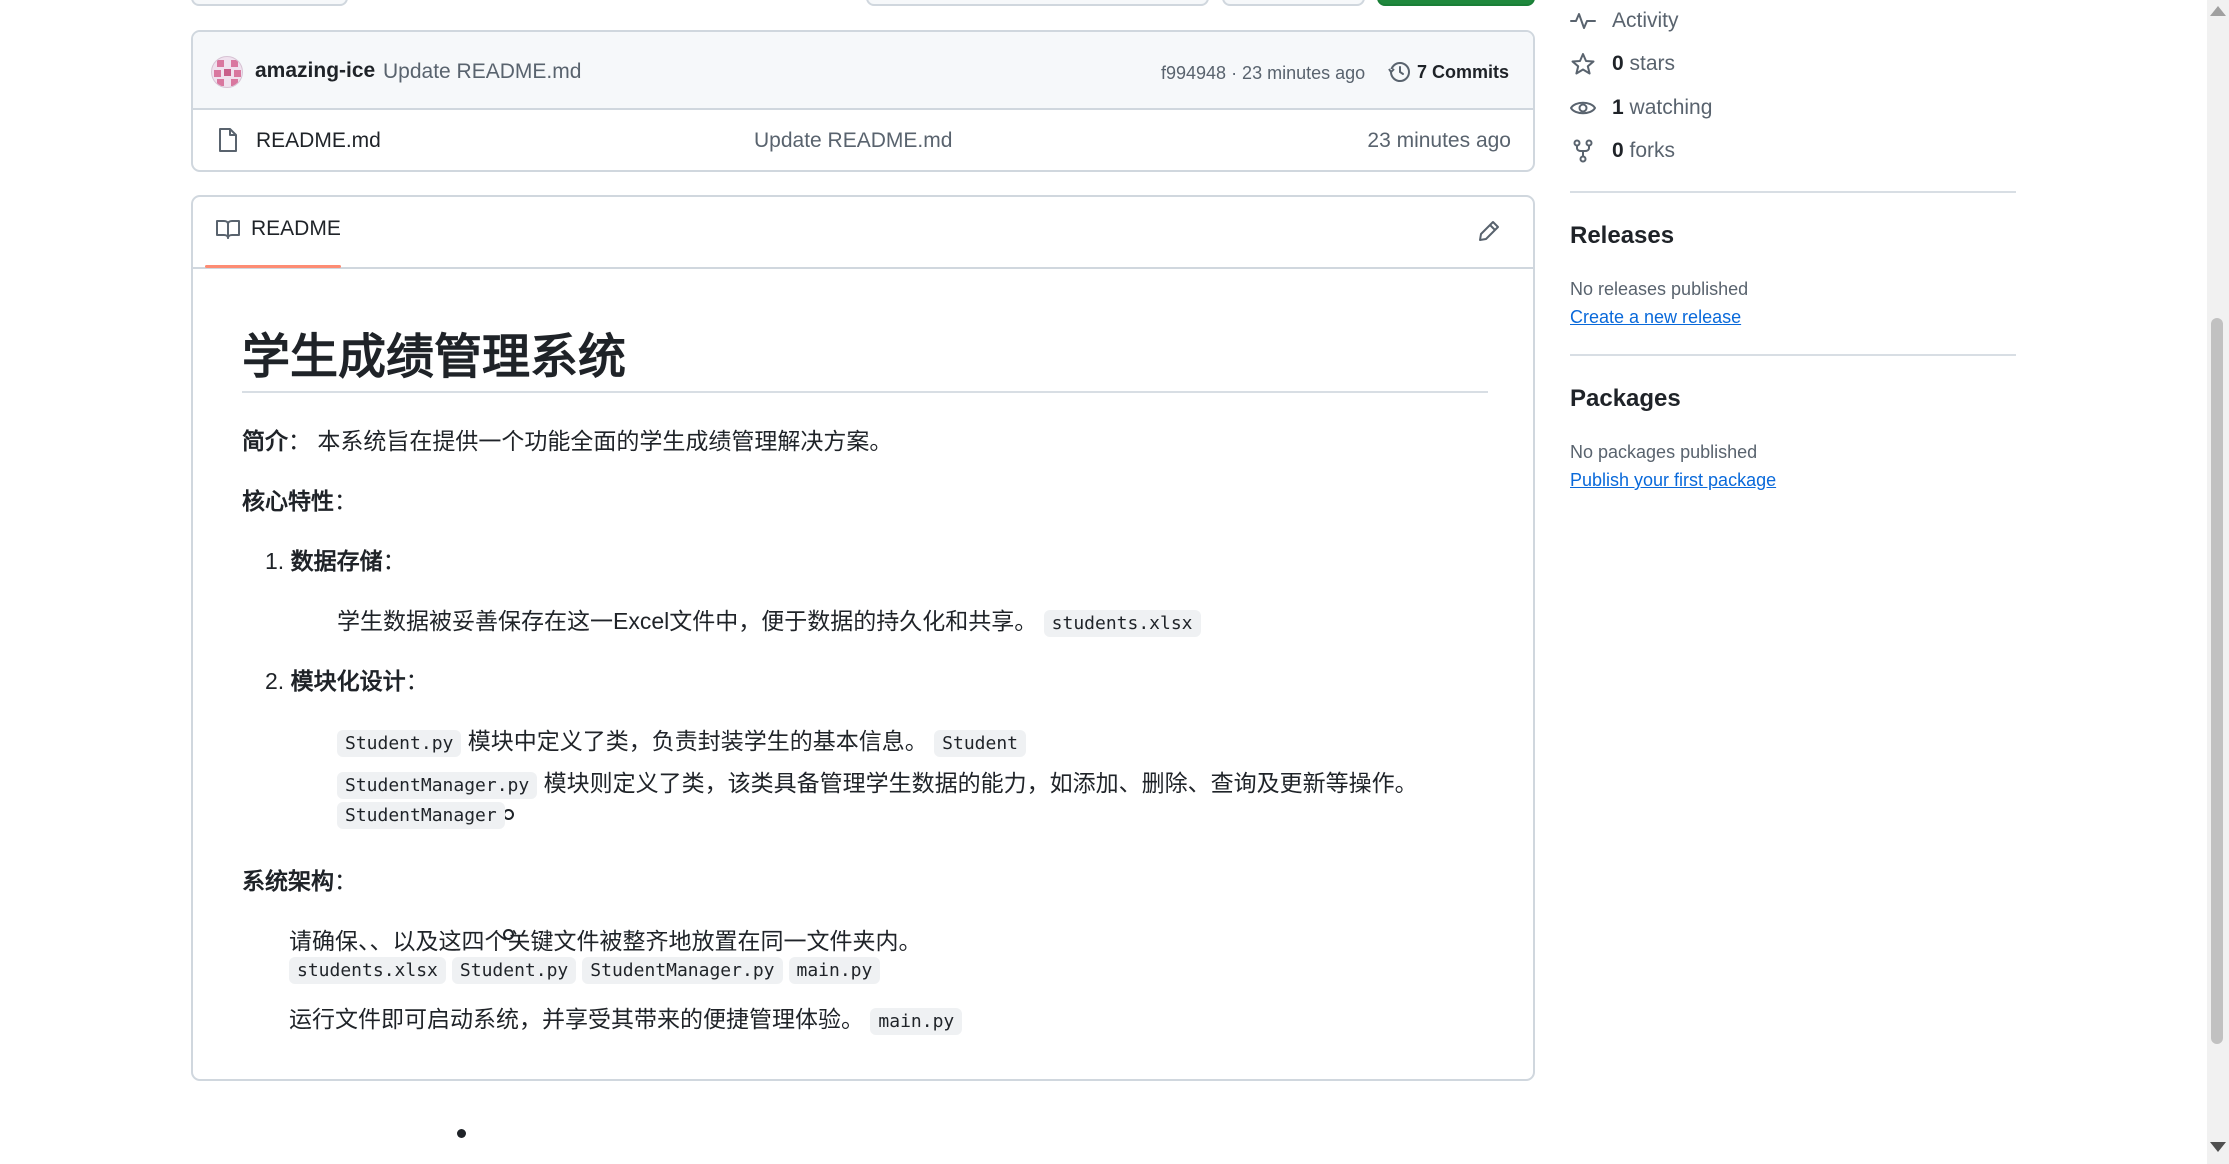  What do you see at coordinates (2218, 1147) in the screenshot?
I see `scroll-down-arrow` at bounding box center [2218, 1147].